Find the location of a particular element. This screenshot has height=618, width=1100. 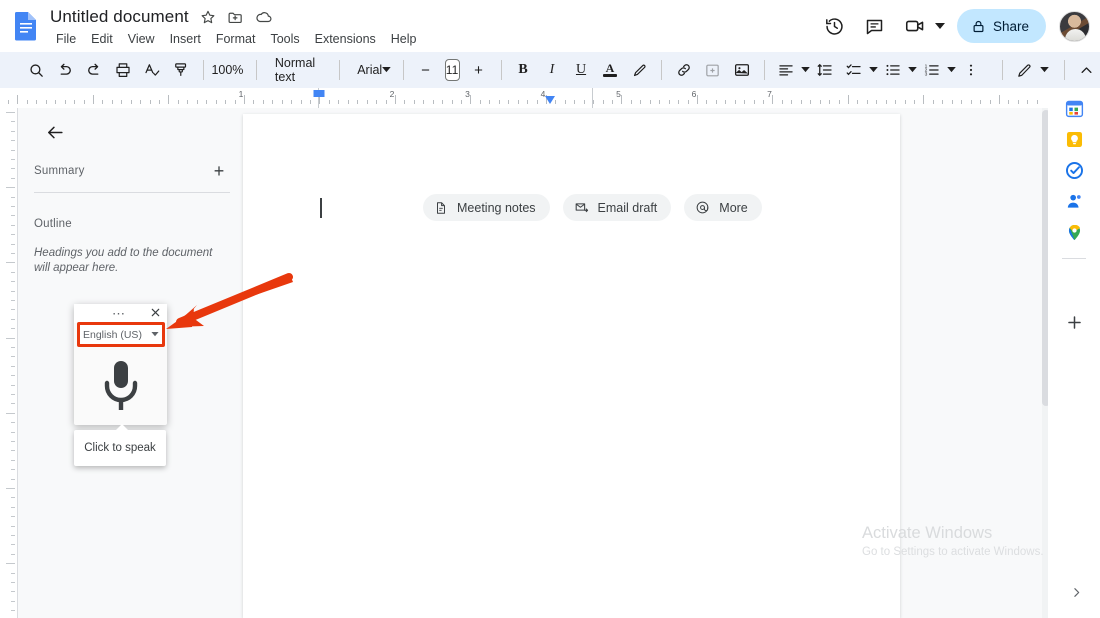

text-color-label: A is located at coordinates (610, 68).